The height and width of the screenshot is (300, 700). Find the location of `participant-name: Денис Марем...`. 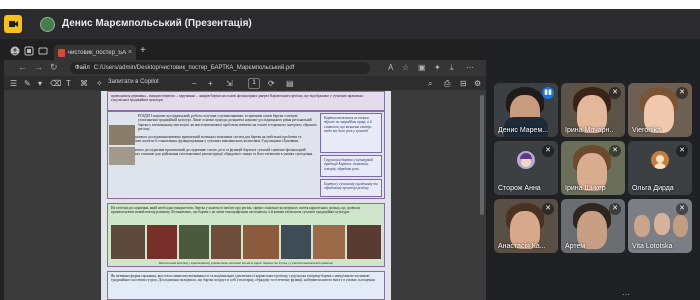

participant-name: Денис Марем... is located at coordinates (523, 130).